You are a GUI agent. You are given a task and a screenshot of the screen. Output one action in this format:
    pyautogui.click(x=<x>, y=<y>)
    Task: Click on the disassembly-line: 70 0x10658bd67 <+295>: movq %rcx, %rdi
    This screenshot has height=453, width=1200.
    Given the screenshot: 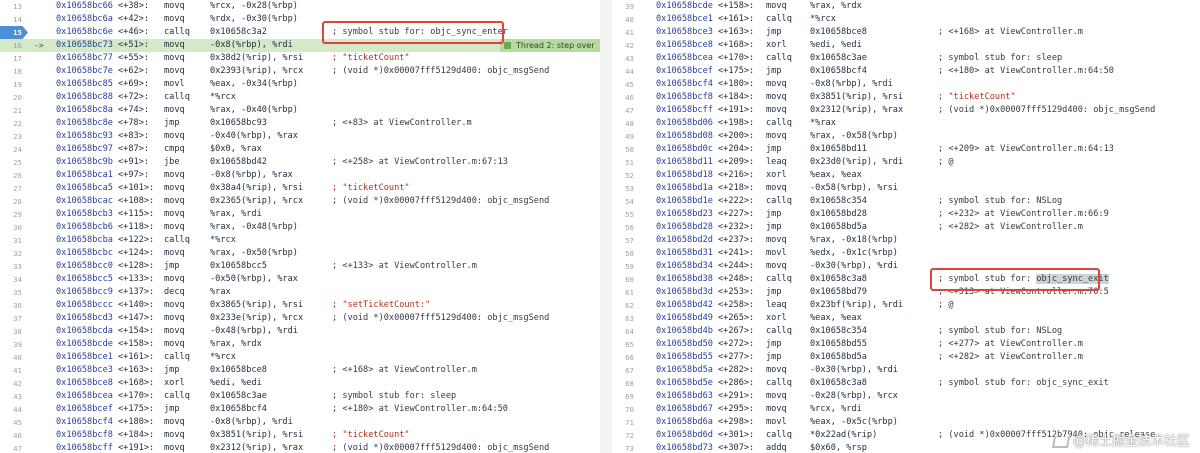 What is the action you would take?
    pyautogui.click(x=906, y=409)
    